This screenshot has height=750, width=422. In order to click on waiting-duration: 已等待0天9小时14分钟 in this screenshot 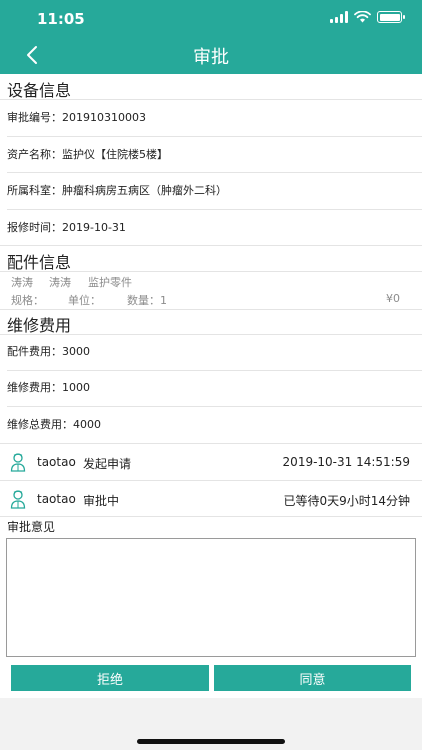, I will do `click(346, 501)`.